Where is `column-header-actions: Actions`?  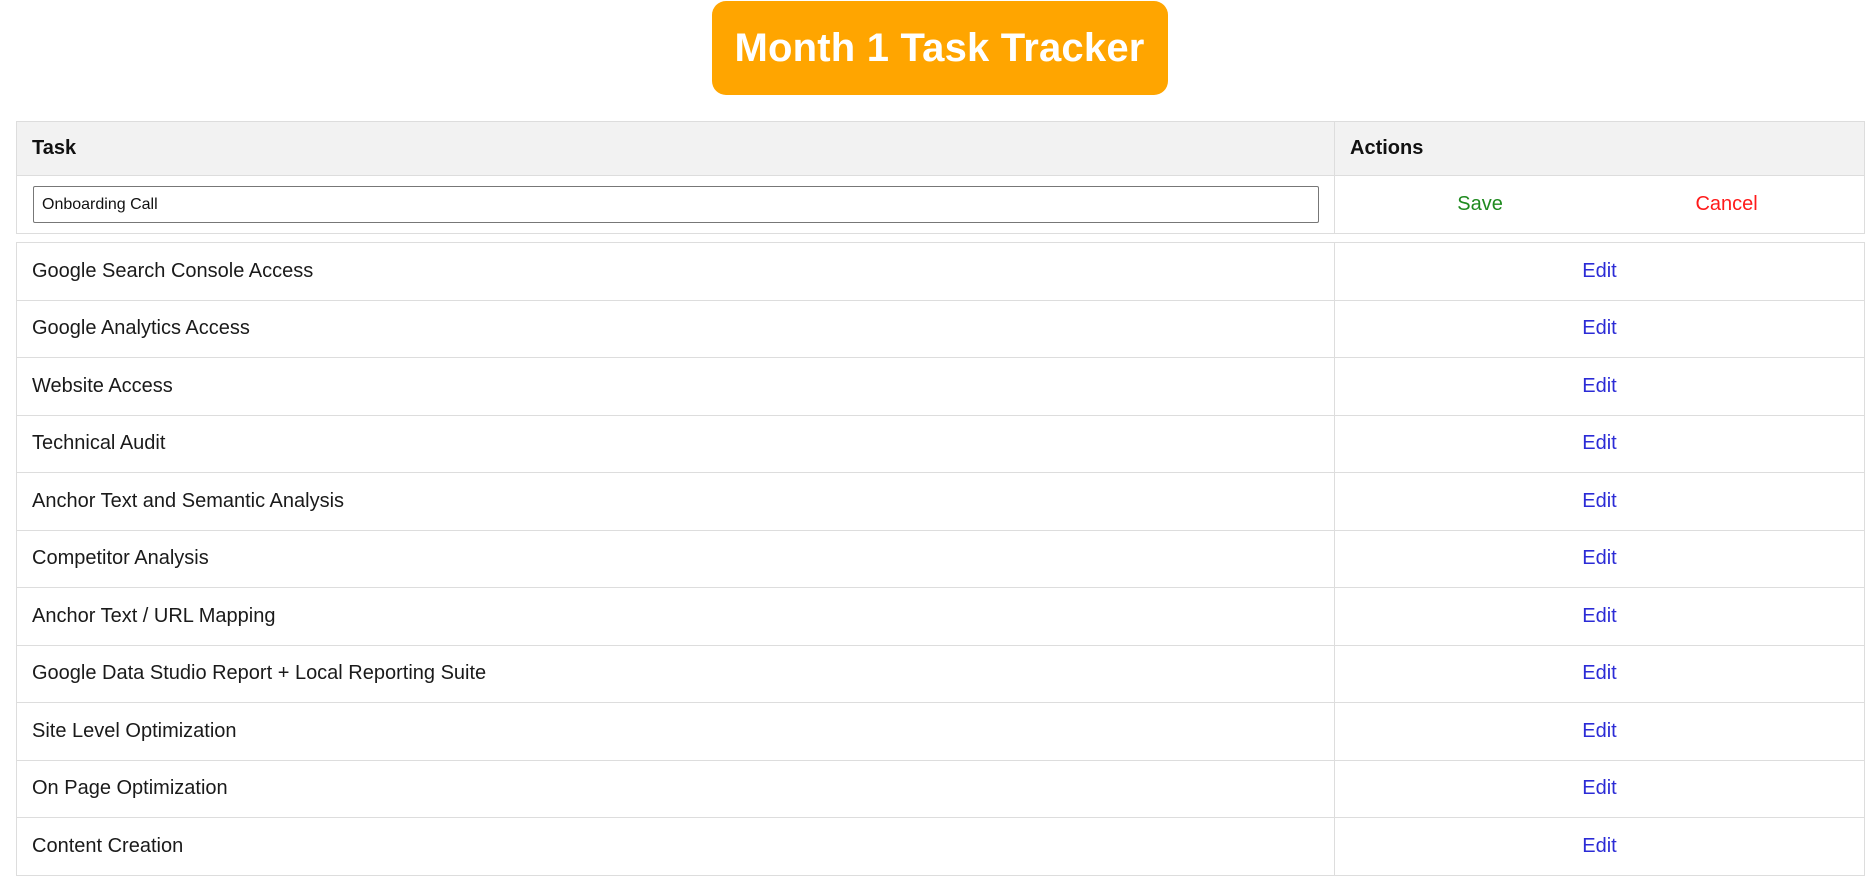
column-header-actions: Actions is located at coordinates (1599, 148).